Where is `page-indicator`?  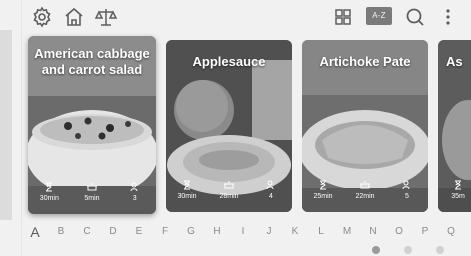 page-indicator is located at coordinates (408, 250).